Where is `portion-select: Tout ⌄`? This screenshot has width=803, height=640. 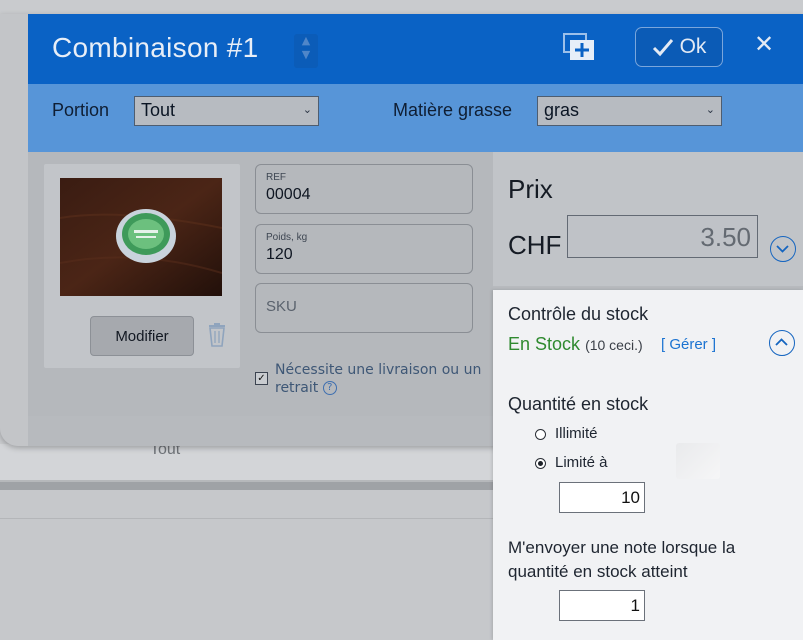
portion-select: Tout ⌄ is located at coordinates (226, 111).